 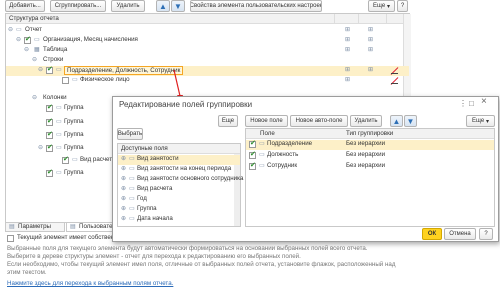 I want to click on field-label: Вид расчета, so click(x=155, y=188).